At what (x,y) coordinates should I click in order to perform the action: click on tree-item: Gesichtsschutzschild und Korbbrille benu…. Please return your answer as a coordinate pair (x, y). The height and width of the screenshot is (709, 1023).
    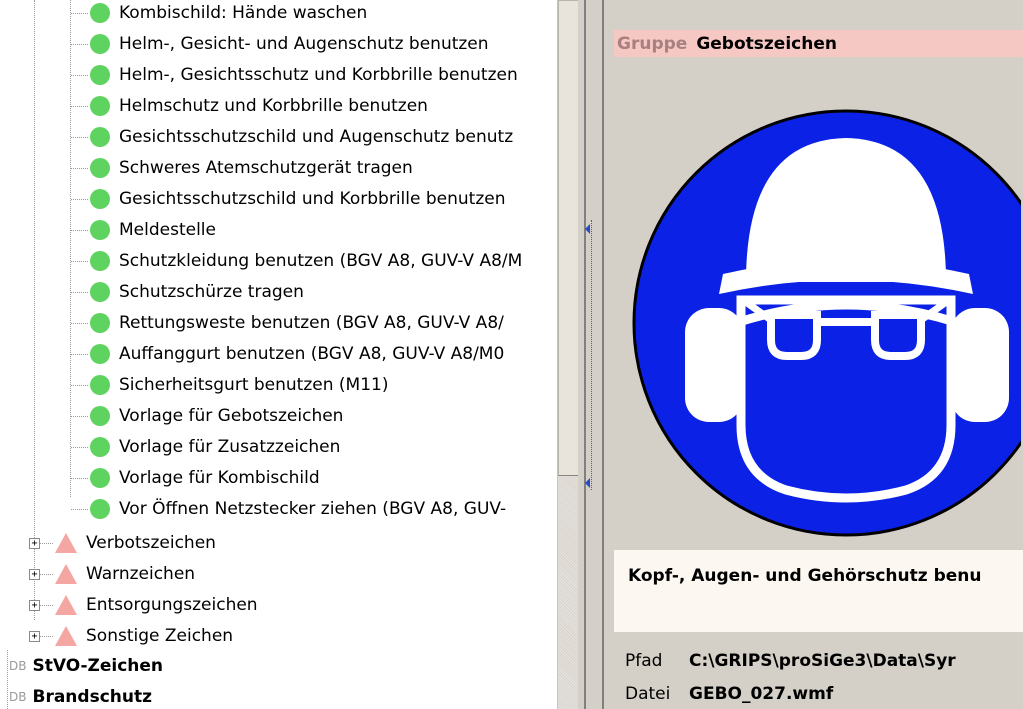
    Looking at the image, I should click on (297, 199).